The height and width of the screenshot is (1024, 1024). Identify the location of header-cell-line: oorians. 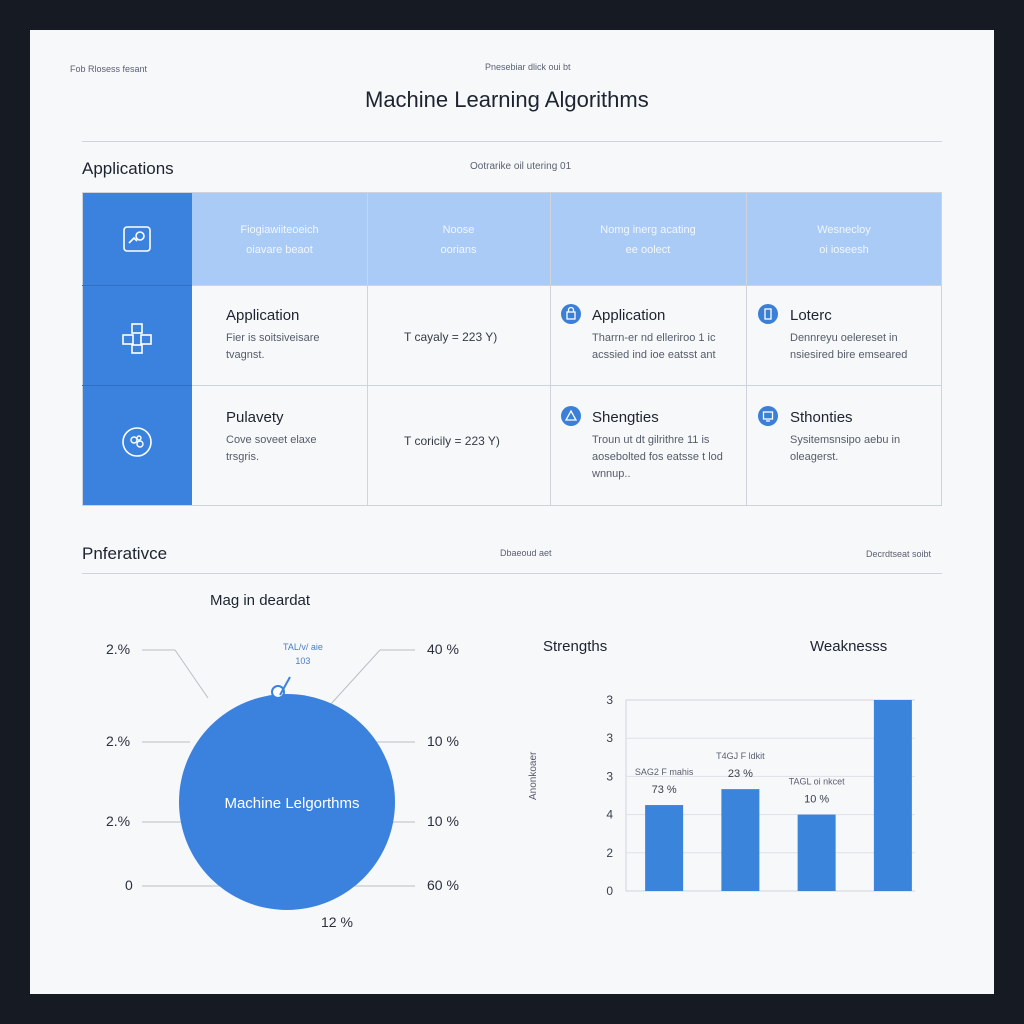
(458, 250).